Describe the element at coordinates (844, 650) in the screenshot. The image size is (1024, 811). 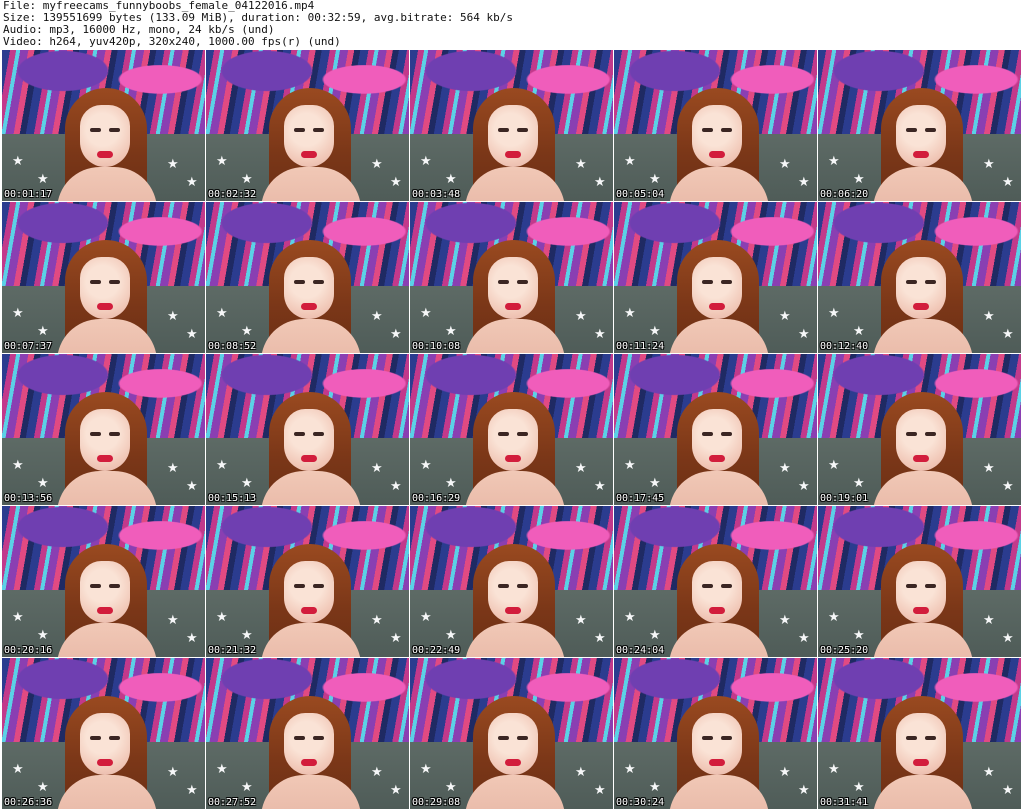
I see `timestamp: 00:25:20` at that location.